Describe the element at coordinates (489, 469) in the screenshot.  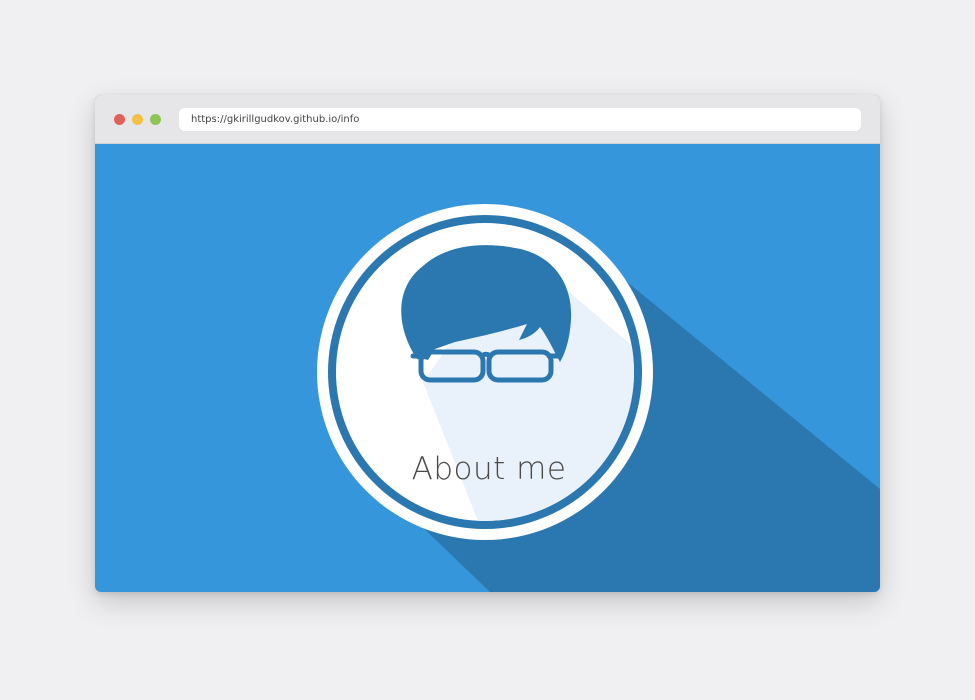
I see `about-me-heading: About me` at that location.